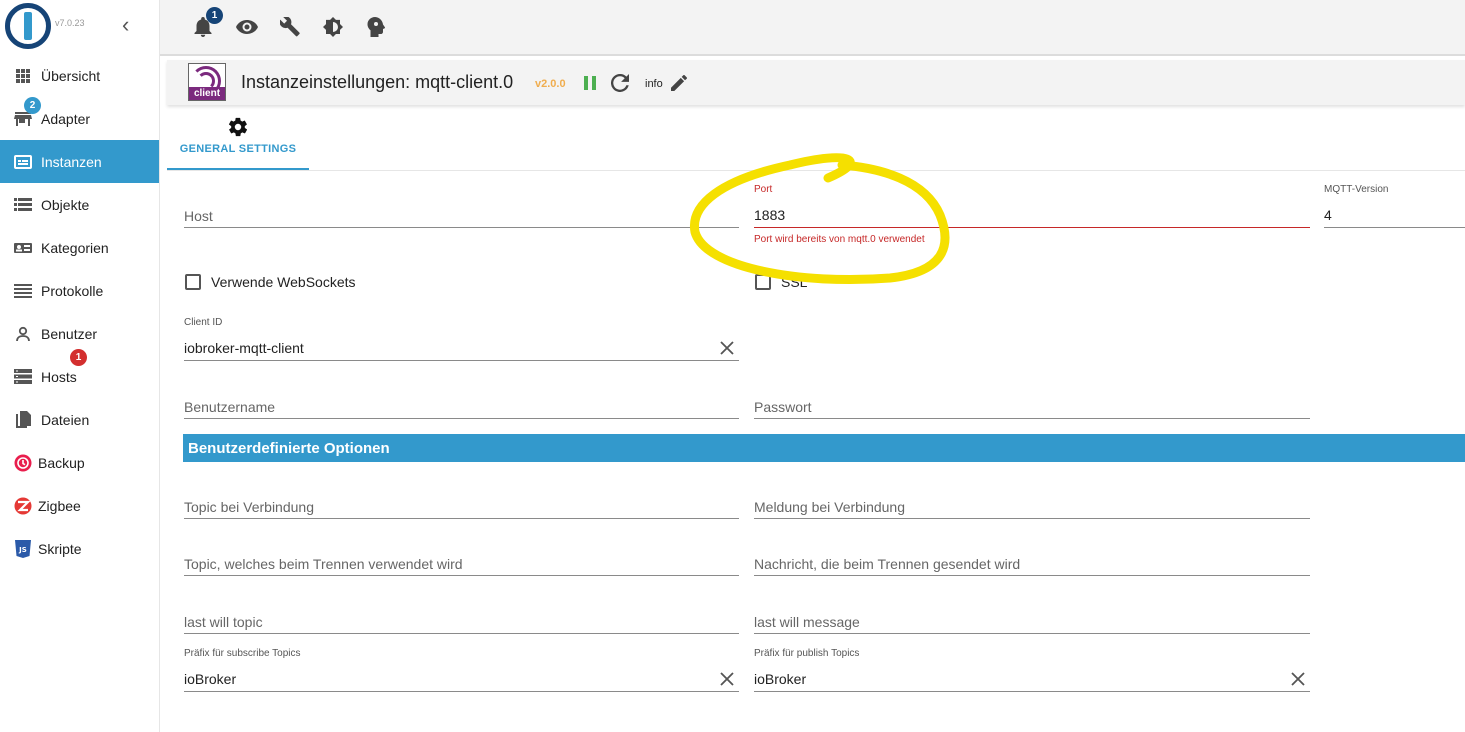 The image size is (1465, 732). Describe the element at coordinates (210, 679) in the screenshot. I see `subscribe-prefix-value: ioBroker` at that location.